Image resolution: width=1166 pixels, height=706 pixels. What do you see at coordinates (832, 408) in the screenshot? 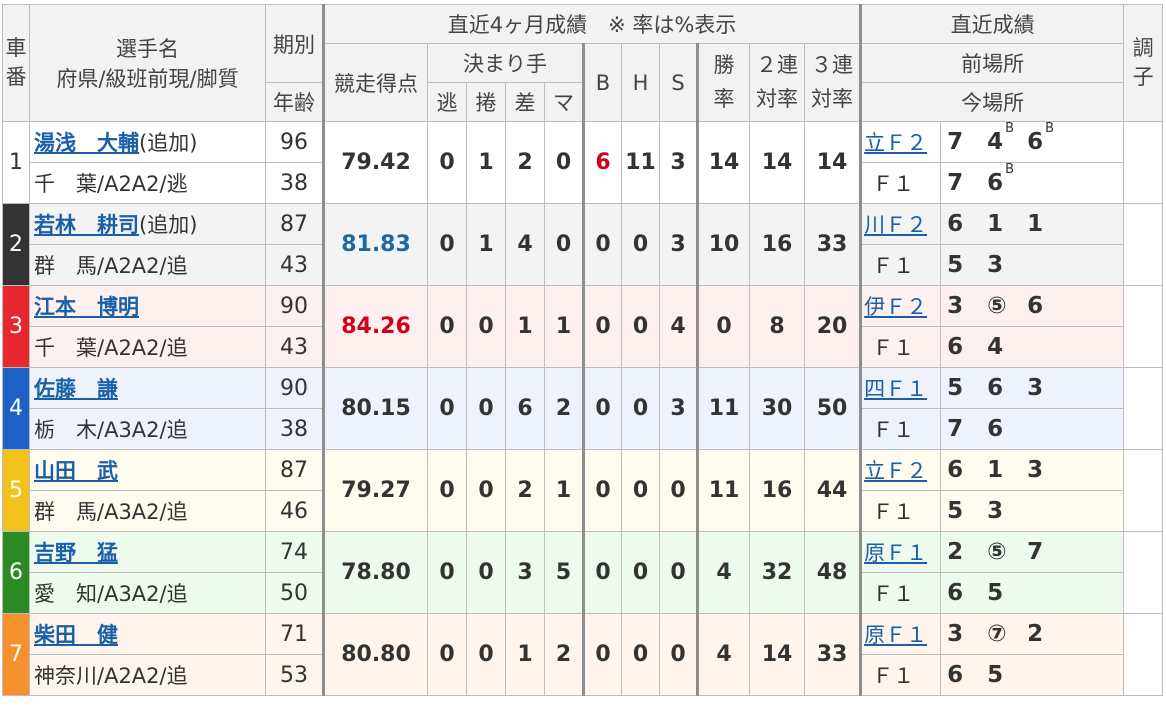
I see `rate3: 50` at bounding box center [832, 408].